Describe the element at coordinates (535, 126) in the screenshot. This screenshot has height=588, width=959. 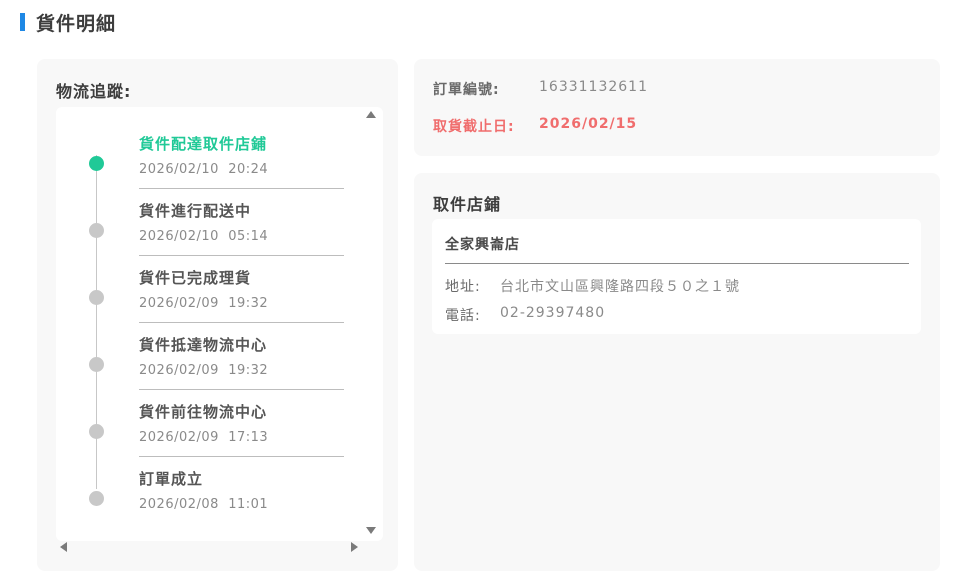
I see `pickup-deadline-row: 取貨截止日: 2026/02/15` at that location.